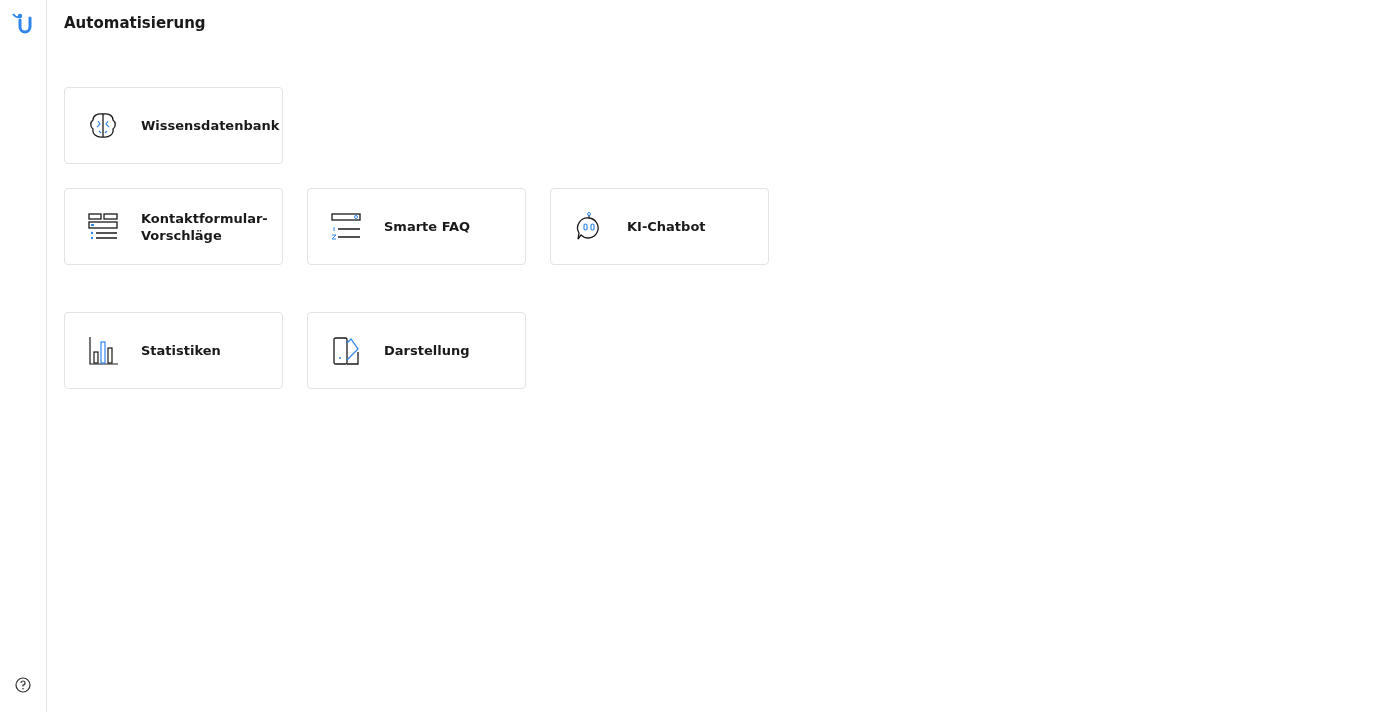 Image resolution: width=1400 pixels, height=712 pixels. Describe the element at coordinates (427, 226) in the screenshot. I see `card-label: Smarte FAQ` at that location.